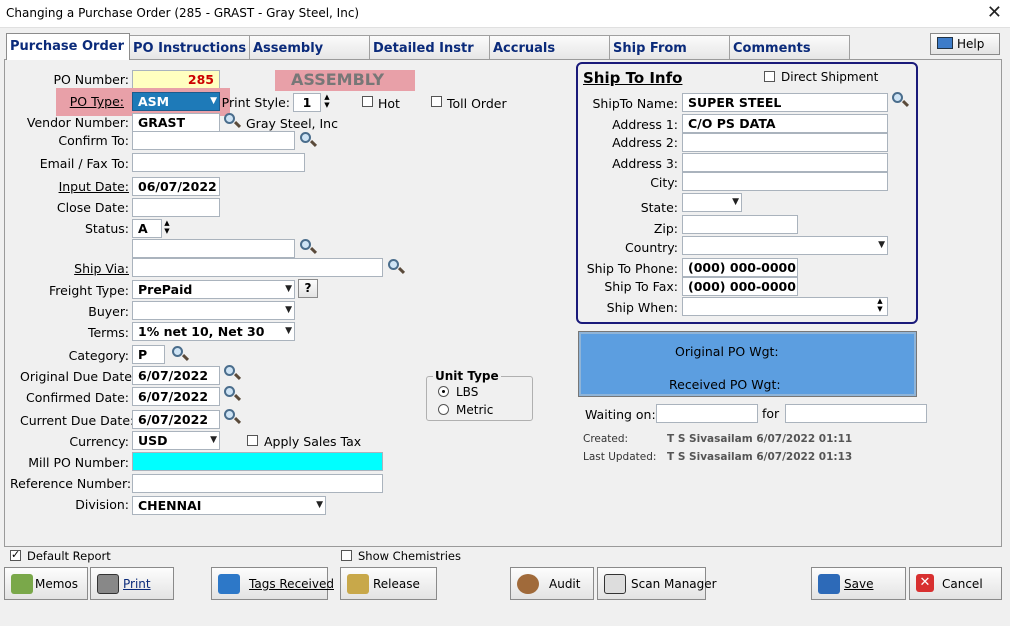  Describe the element at coordinates (475, 410) in the screenshot. I see `metric-label: Metric` at that location.